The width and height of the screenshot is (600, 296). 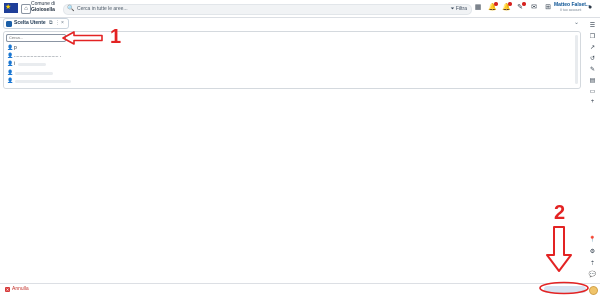 What do you see at coordinates (300, 289) in the screenshot?
I see `footer-bar: ✕ Annulla` at bounding box center [300, 289].